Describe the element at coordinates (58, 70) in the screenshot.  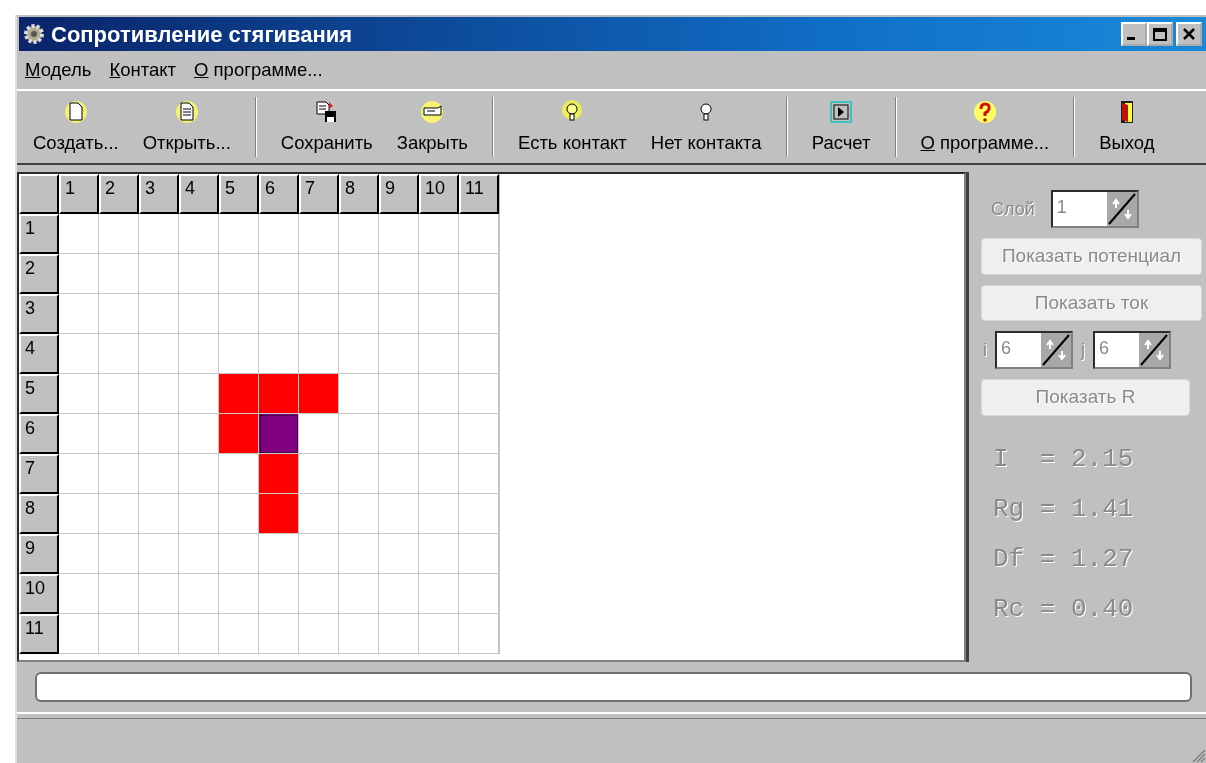
I see `menu-item: Модель` at that location.